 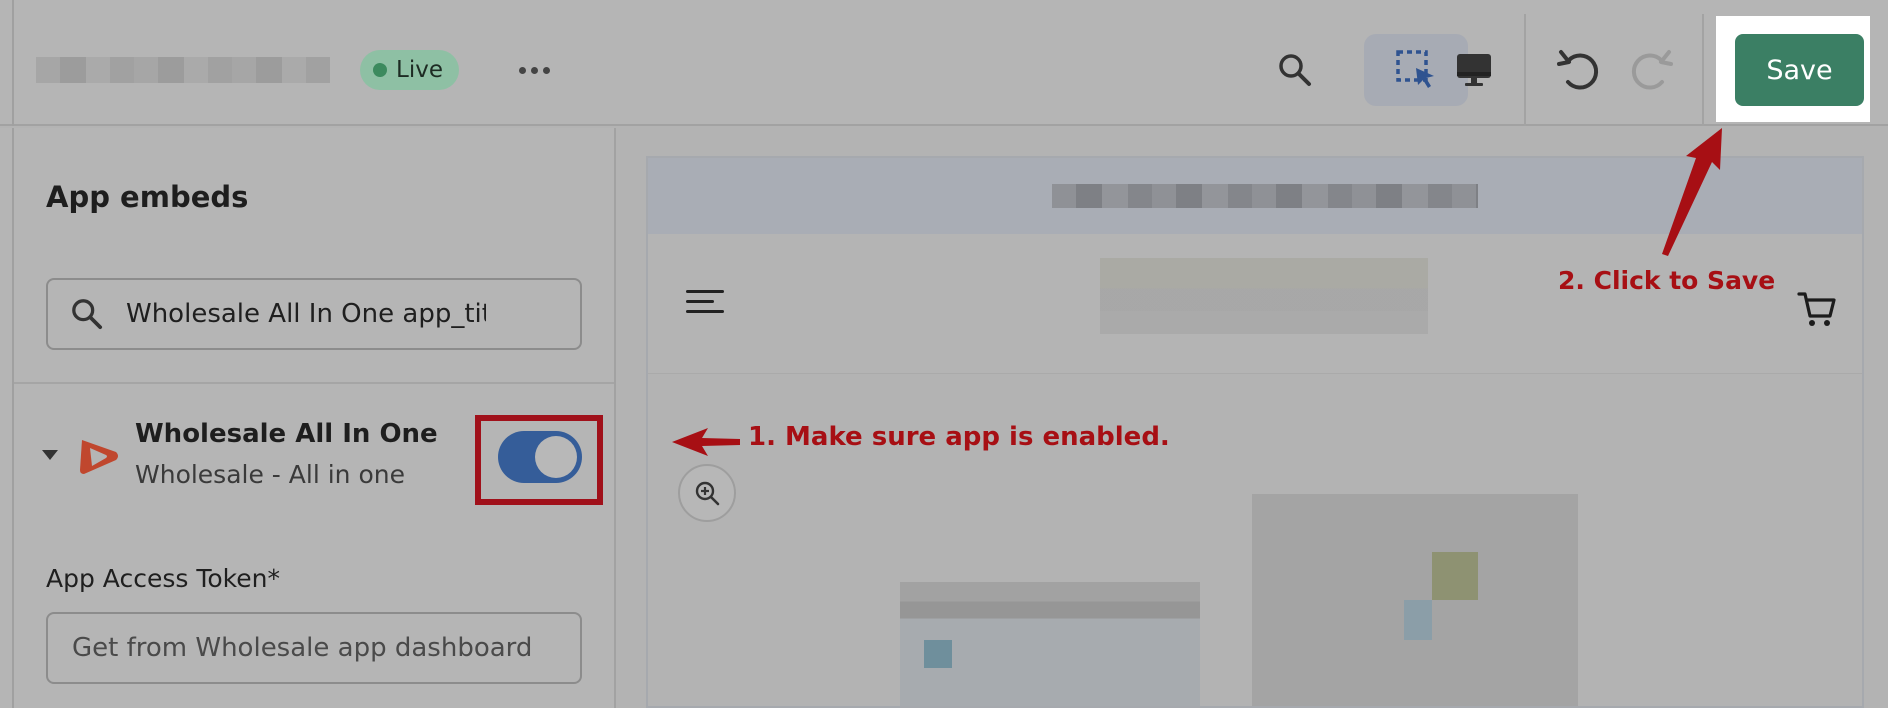 What do you see at coordinates (306, 314) in the screenshot?
I see `search-input` at bounding box center [306, 314].